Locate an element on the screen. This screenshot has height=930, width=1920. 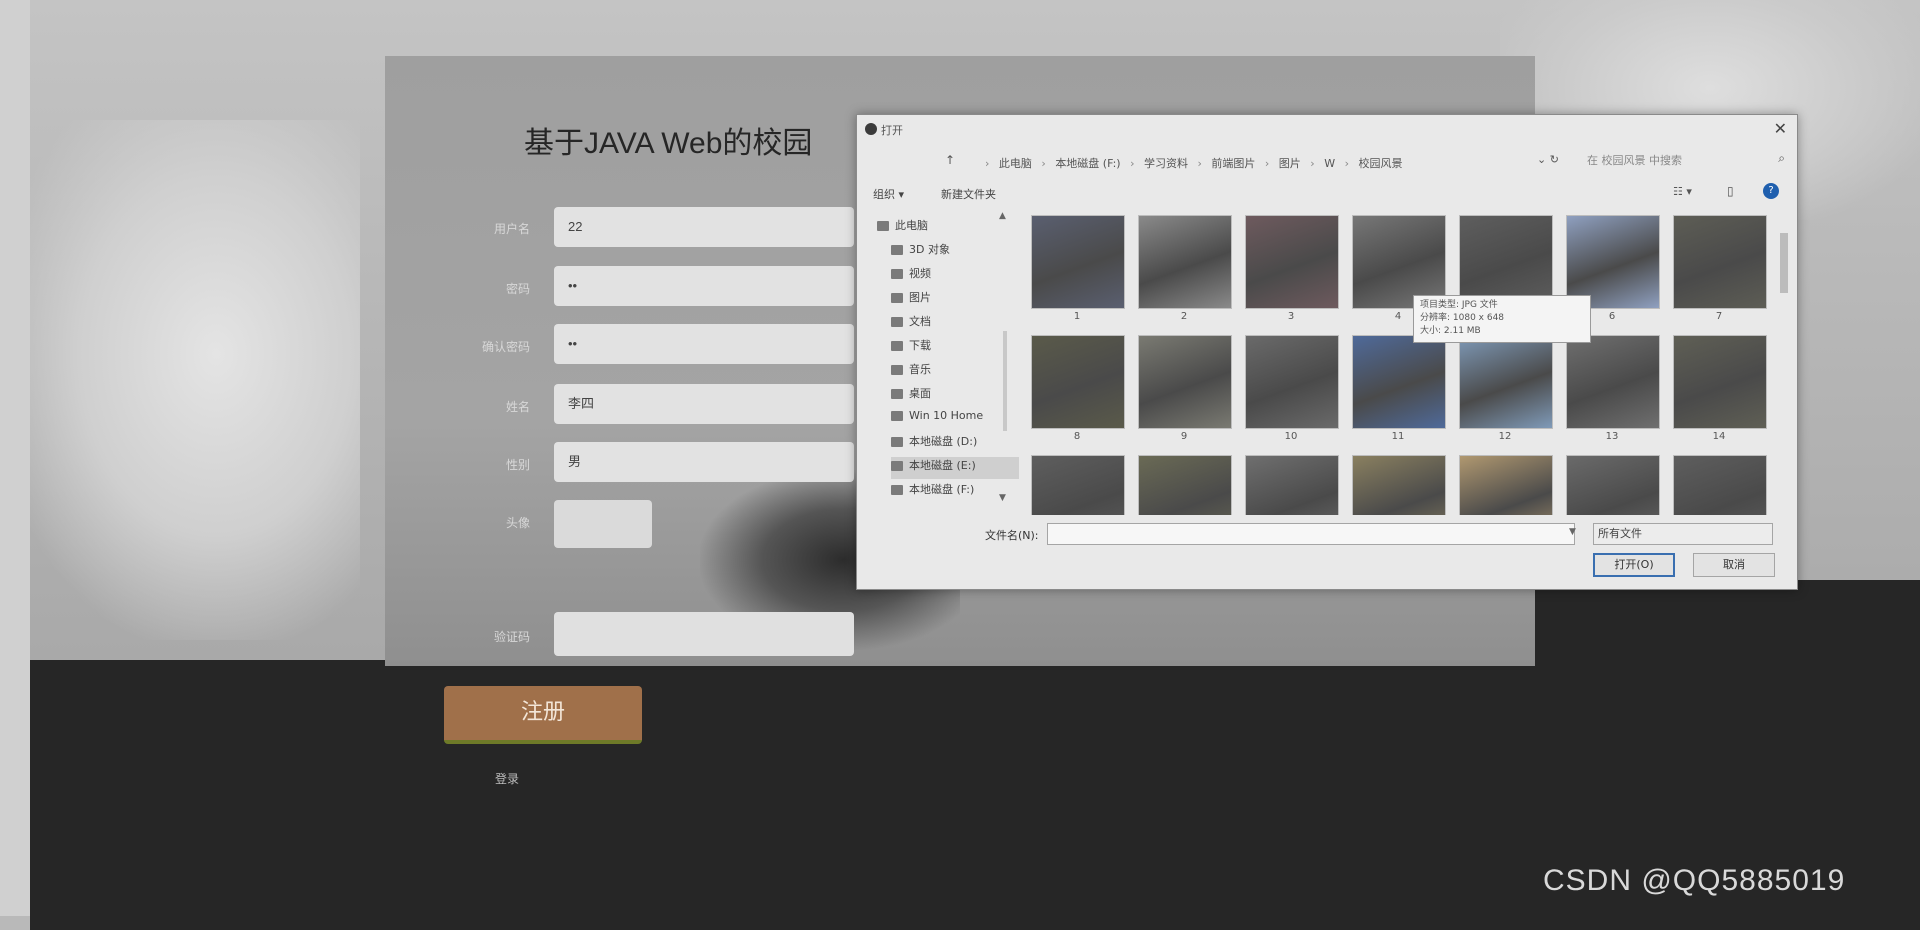
search-icon: ⌕ is located at coordinates (1781, 158).